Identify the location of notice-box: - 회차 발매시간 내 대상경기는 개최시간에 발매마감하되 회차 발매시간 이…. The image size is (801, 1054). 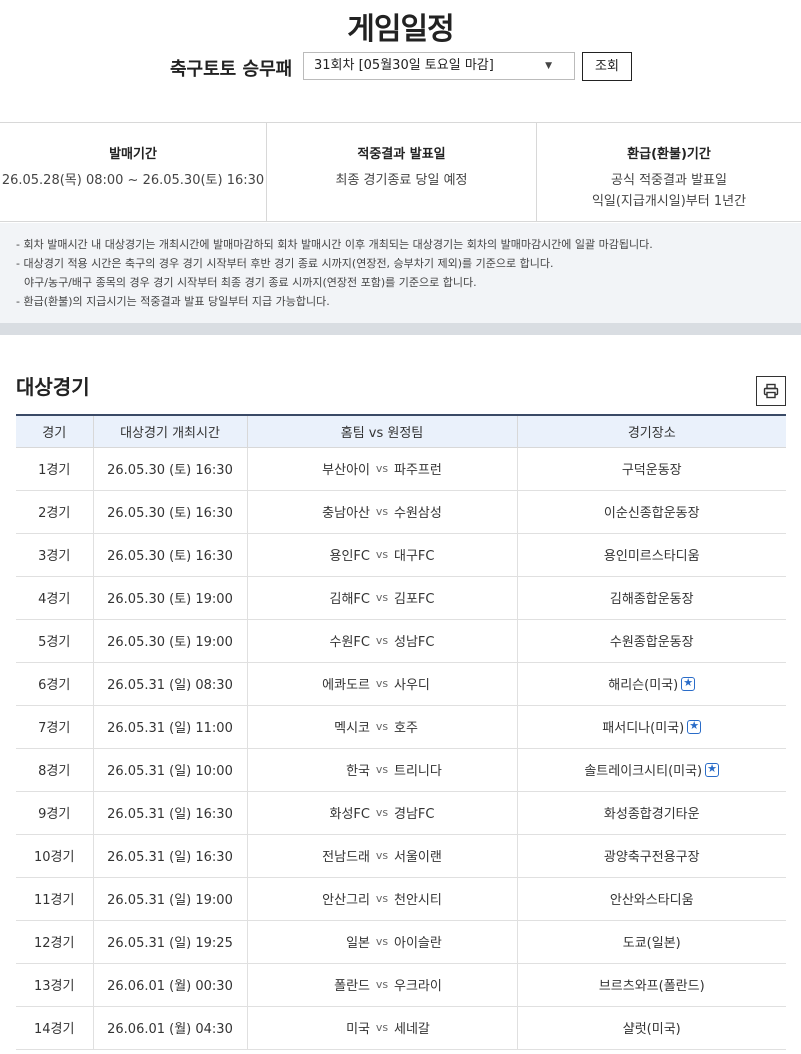
(400, 273).